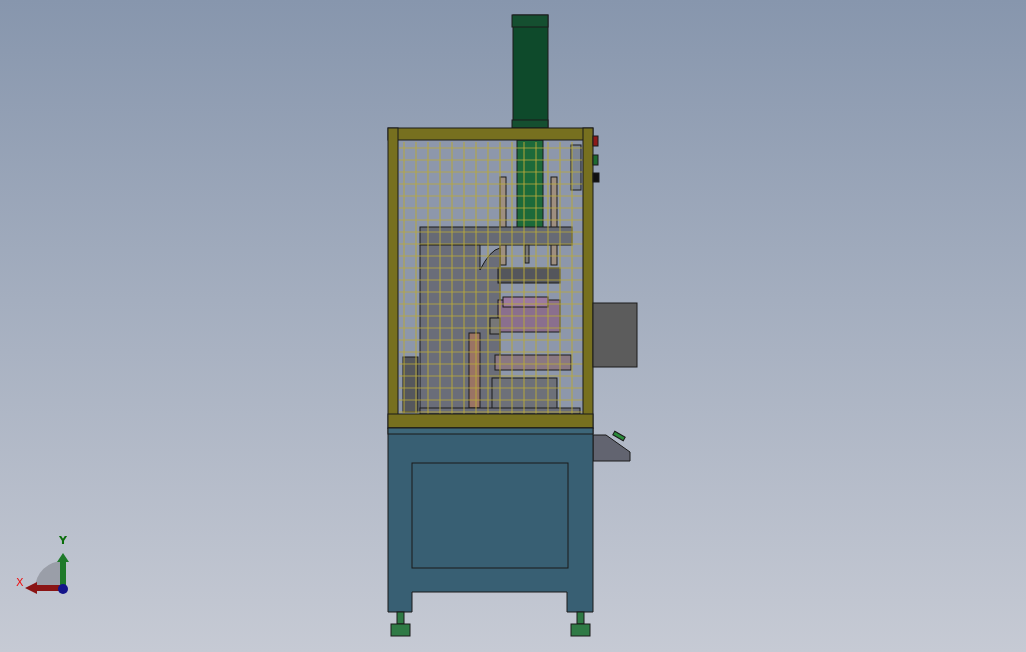 This screenshot has width=1026, height=652. I want to click on y-axis-label: Y, so click(63, 540).